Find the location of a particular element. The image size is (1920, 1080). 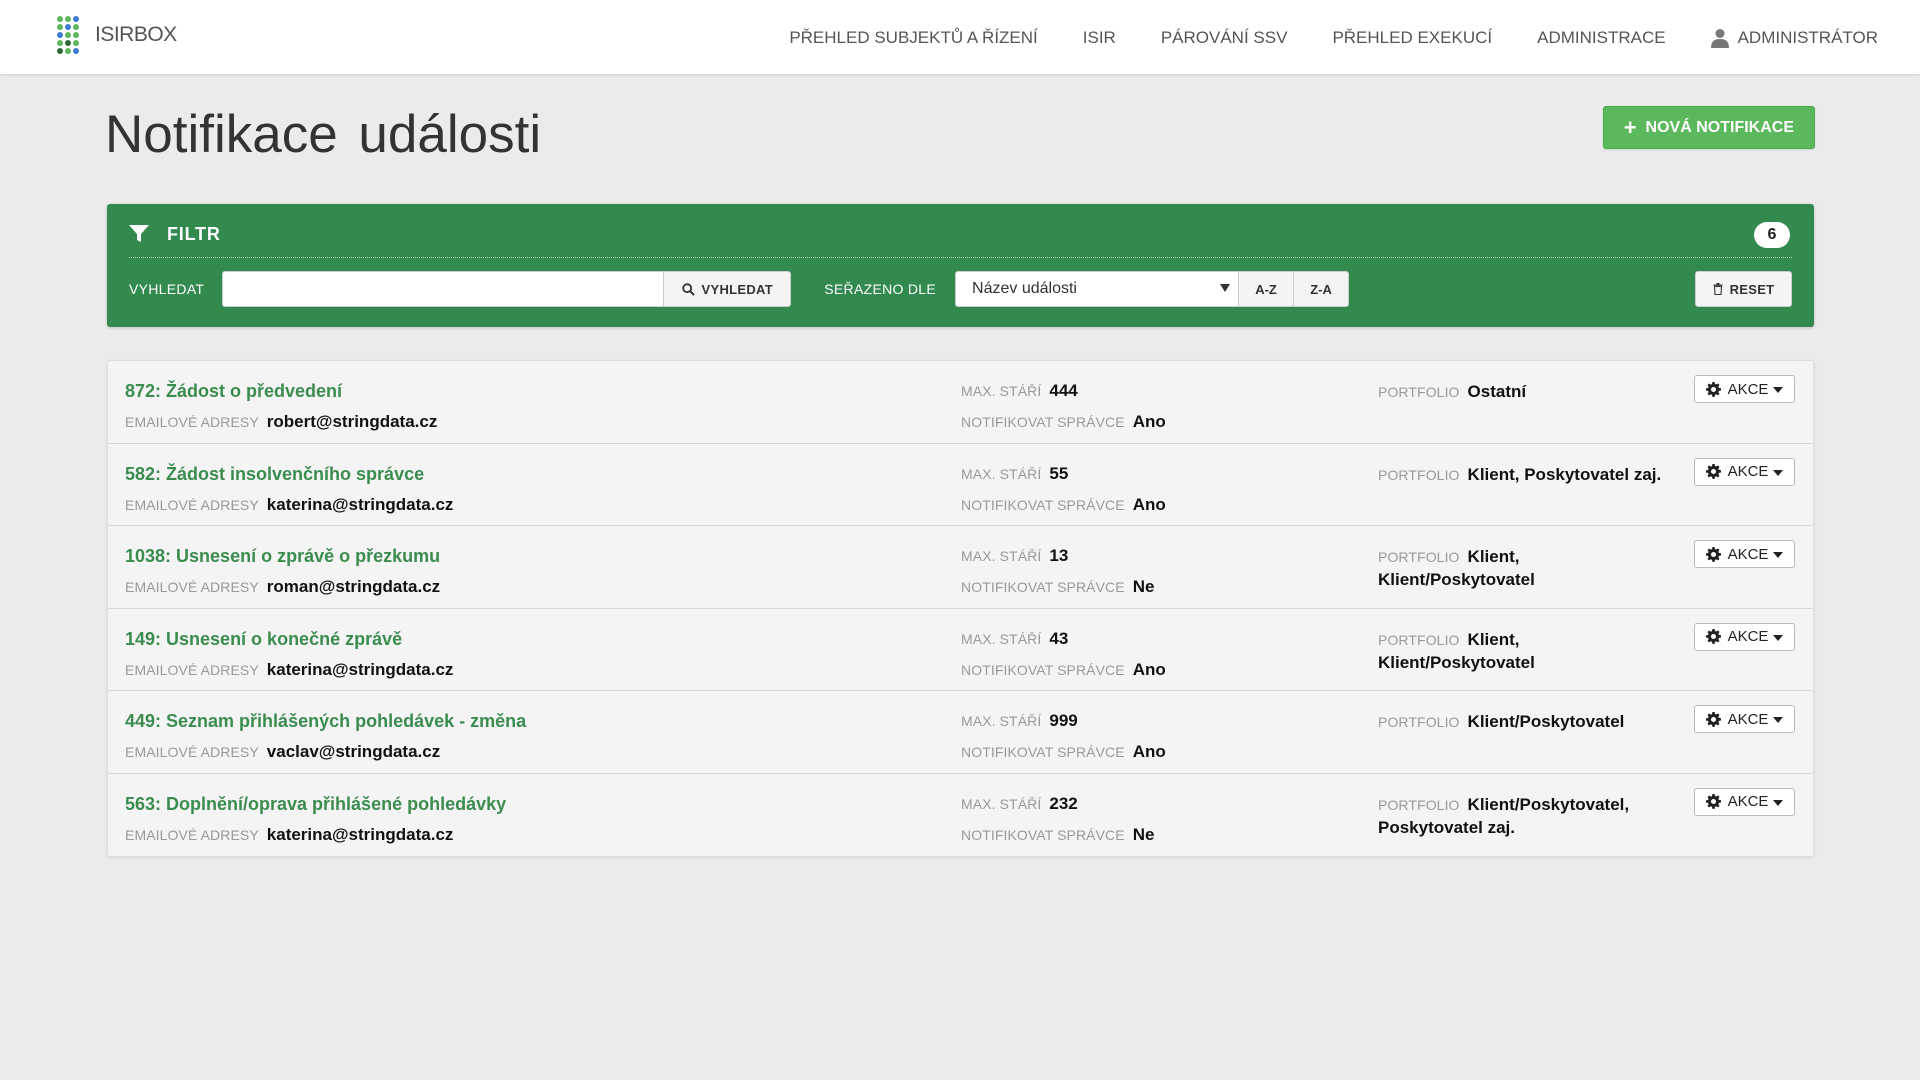

max-age-value: 13 is located at coordinates (1059, 555).